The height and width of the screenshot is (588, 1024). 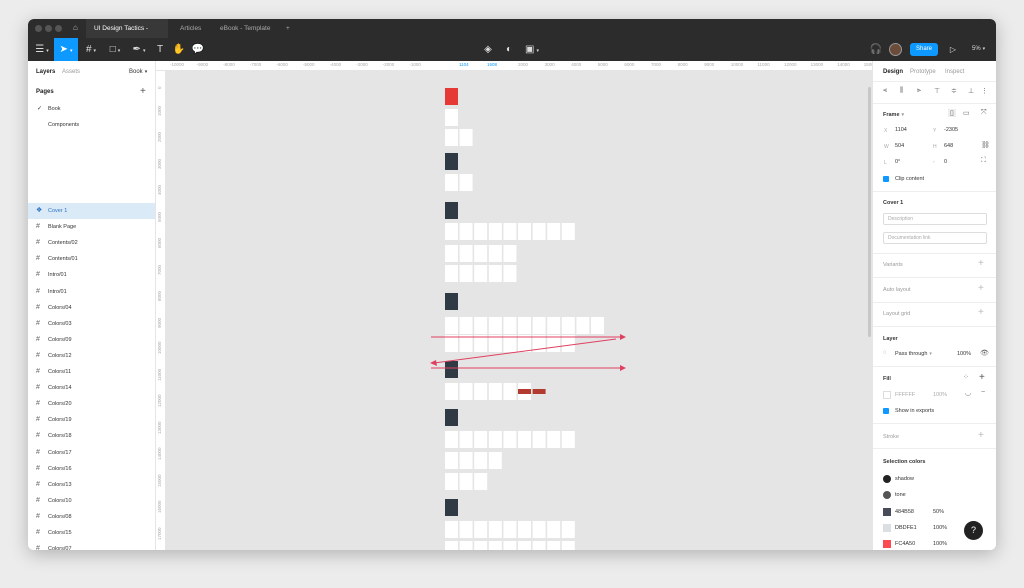 I want to click on layer-item: # Colors/19, so click(x=91, y=420).